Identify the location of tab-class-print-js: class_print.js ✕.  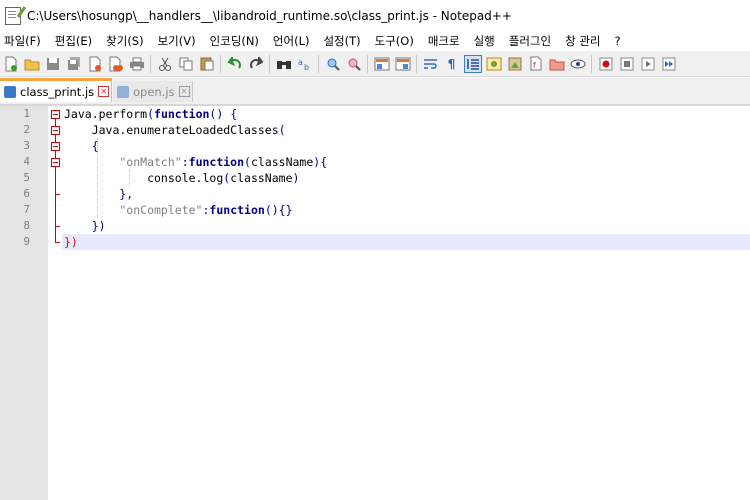
(56, 90).